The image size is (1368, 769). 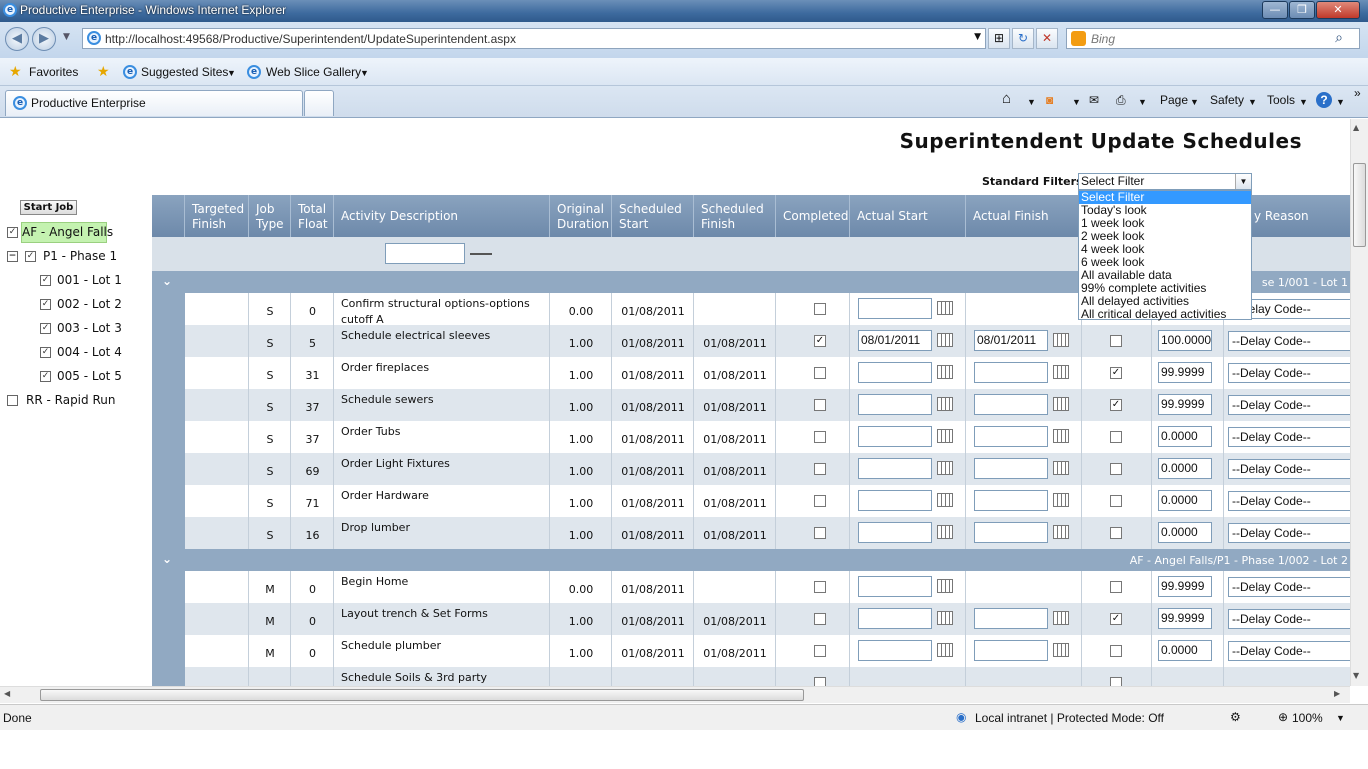 I want to click on safety-menu: Safety, so click(x=1227, y=100).